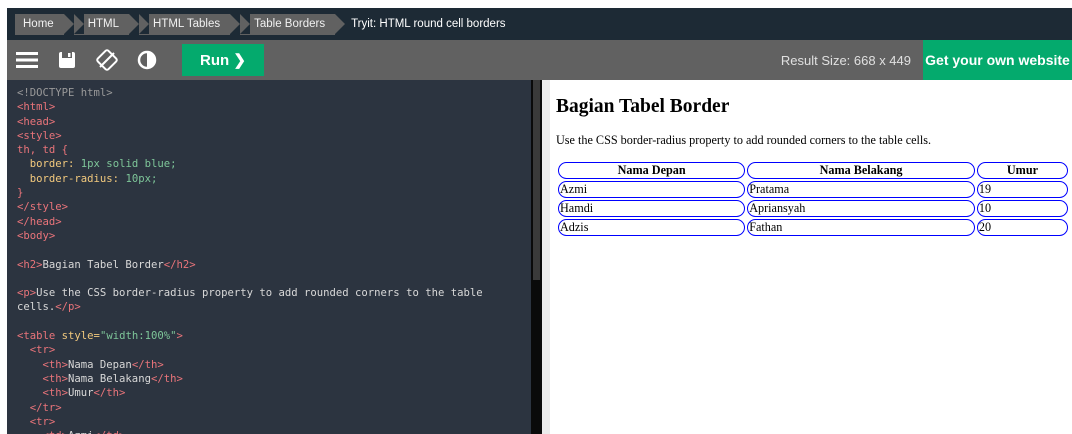 The height and width of the screenshot is (434, 1072). What do you see at coordinates (861, 189) in the screenshot?
I see `table-cell: Pratama` at bounding box center [861, 189].